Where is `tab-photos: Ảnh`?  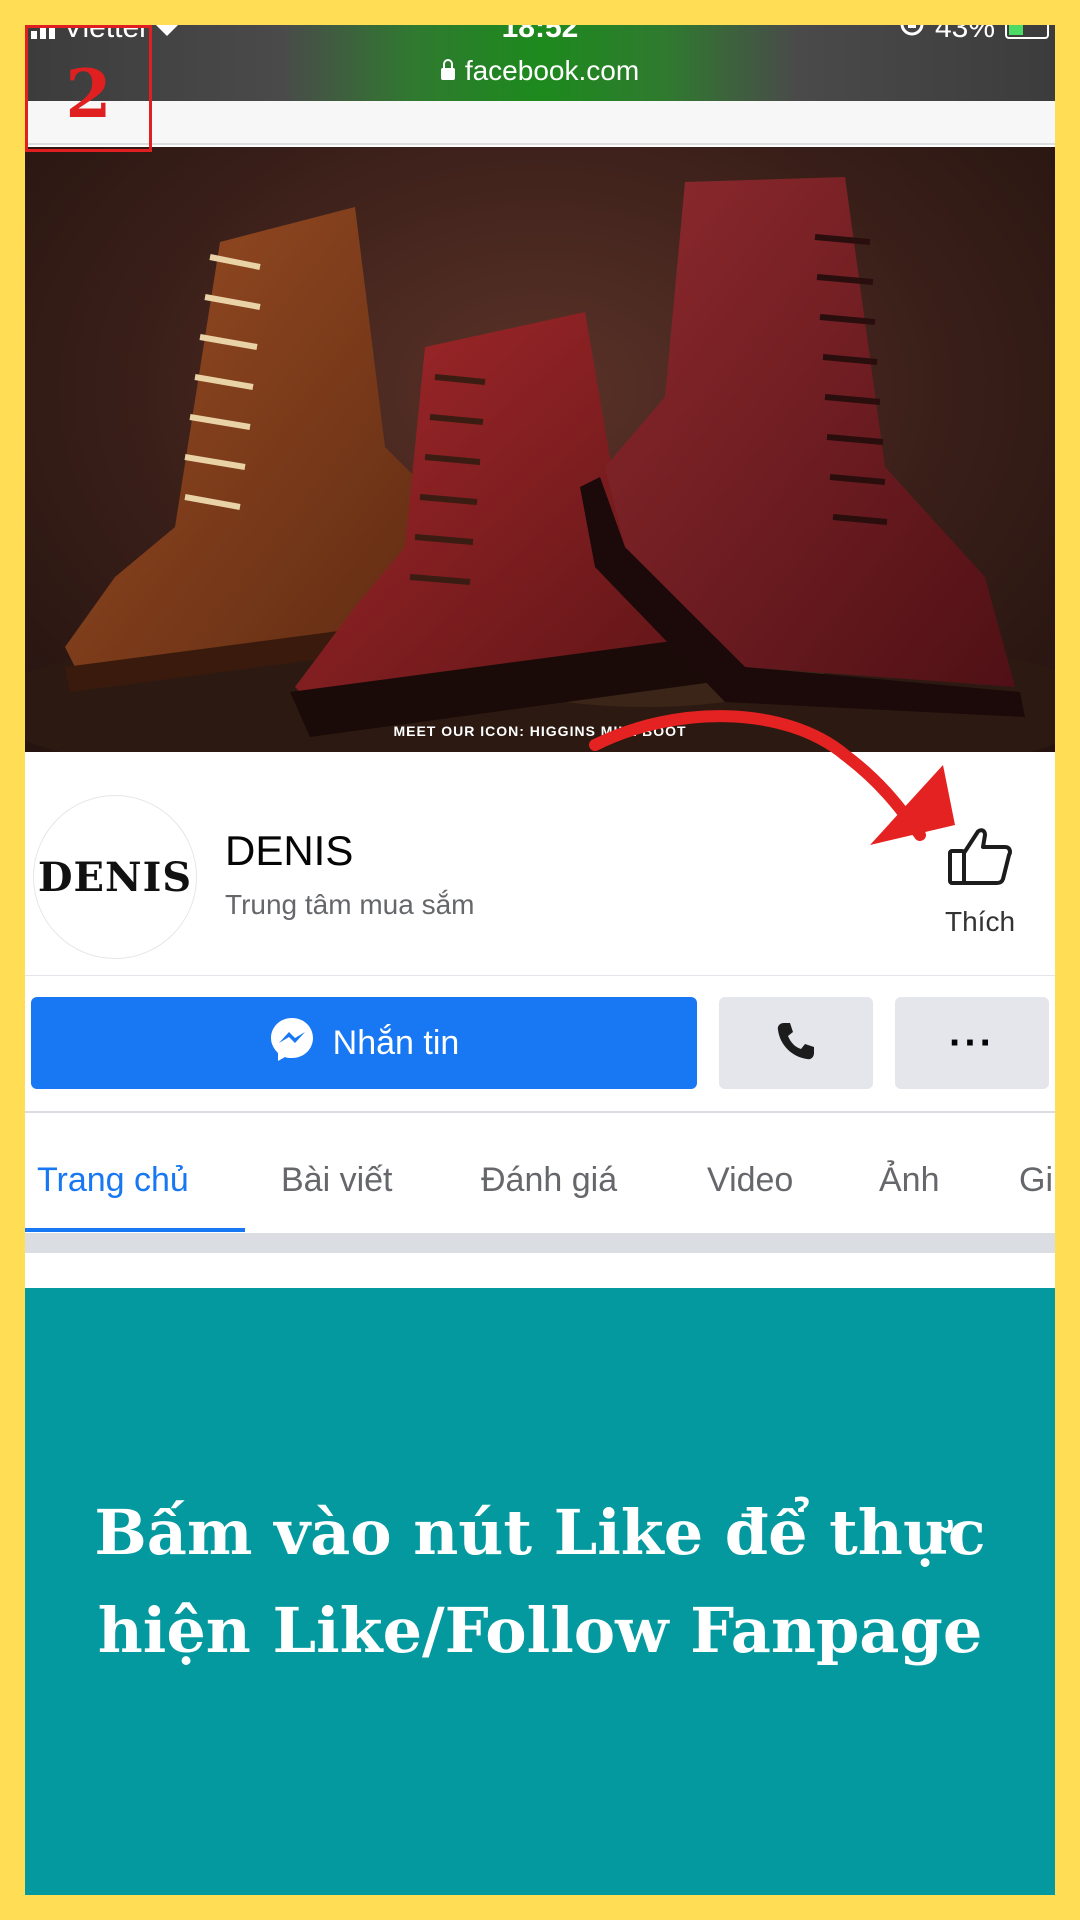 tab-photos: Ảnh is located at coordinates (909, 1180).